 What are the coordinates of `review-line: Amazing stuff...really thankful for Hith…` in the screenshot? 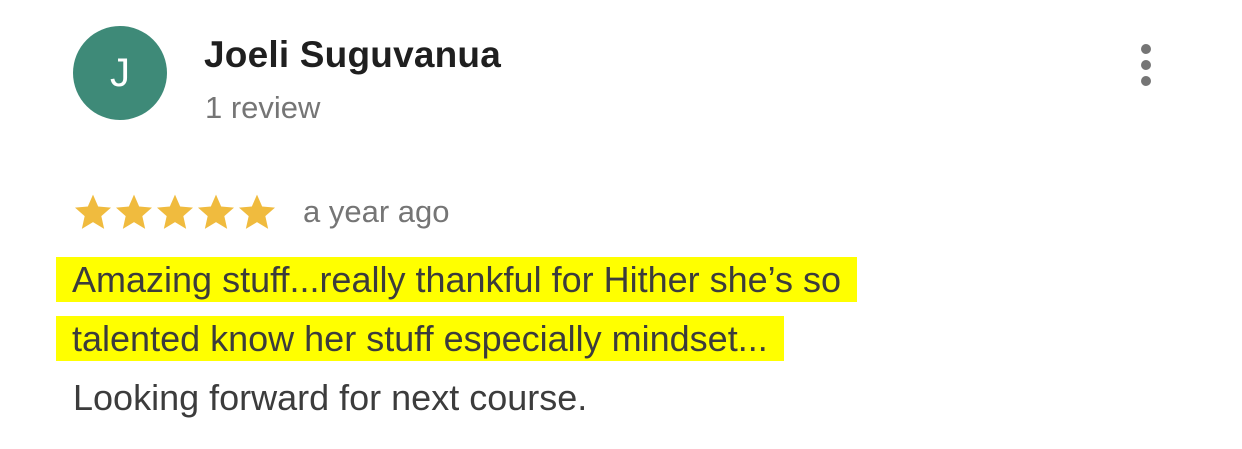 It's located at (606, 279).